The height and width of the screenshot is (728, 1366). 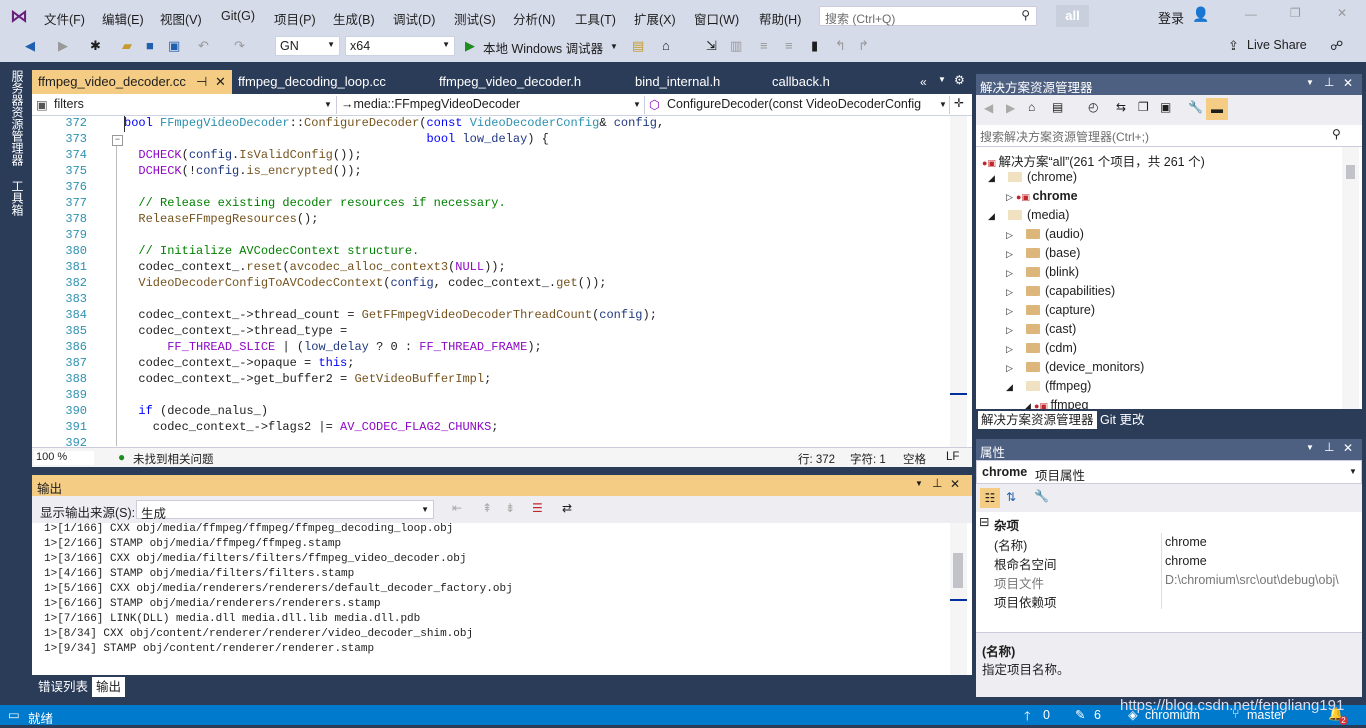 What do you see at coordinates (1053, 253) in the screenshot?
I see `tree-node-folder: (base)` at bounding box center [1053, 253].